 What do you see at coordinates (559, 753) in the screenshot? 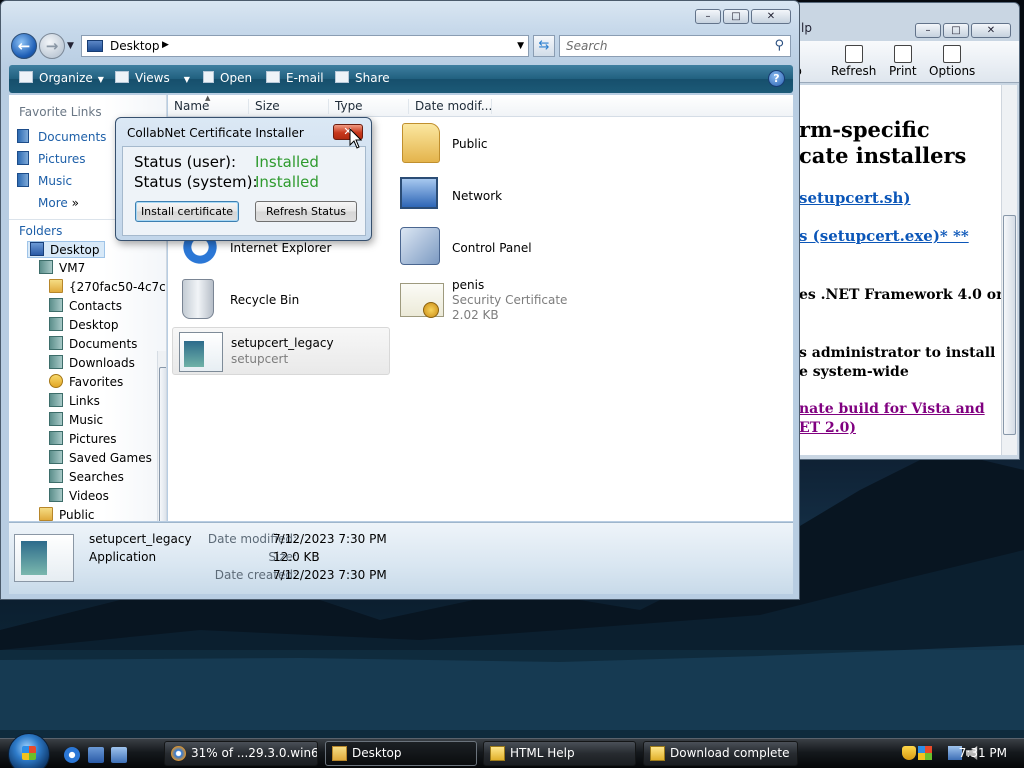
I see `taskbar-item-html-help: HTML Help` at bounding box center [559, 753].